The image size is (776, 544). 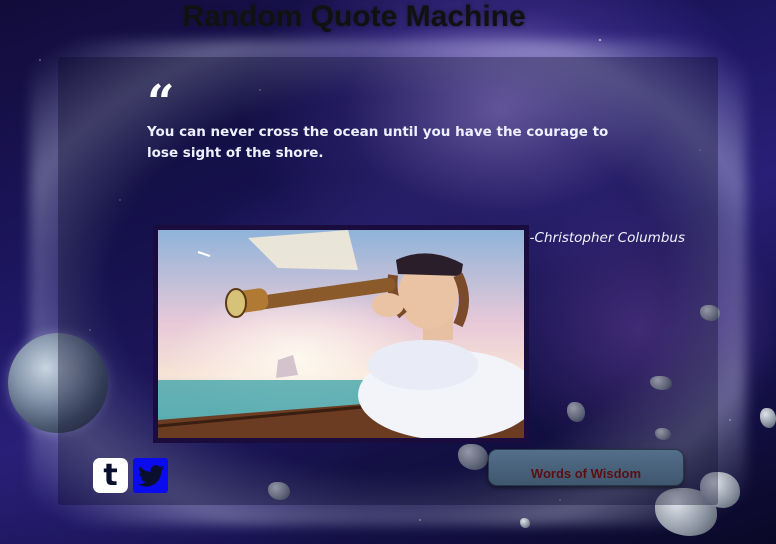 I want to click on tumblr-icon: t, so click(x=110, y=475).